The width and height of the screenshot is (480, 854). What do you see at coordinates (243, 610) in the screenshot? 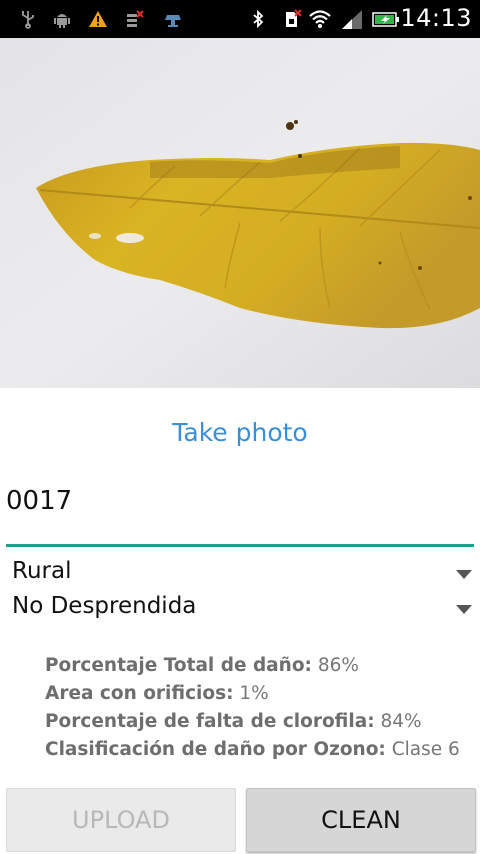
I see `state-spinner: No Desprendida` at bounding box center [243, 610].